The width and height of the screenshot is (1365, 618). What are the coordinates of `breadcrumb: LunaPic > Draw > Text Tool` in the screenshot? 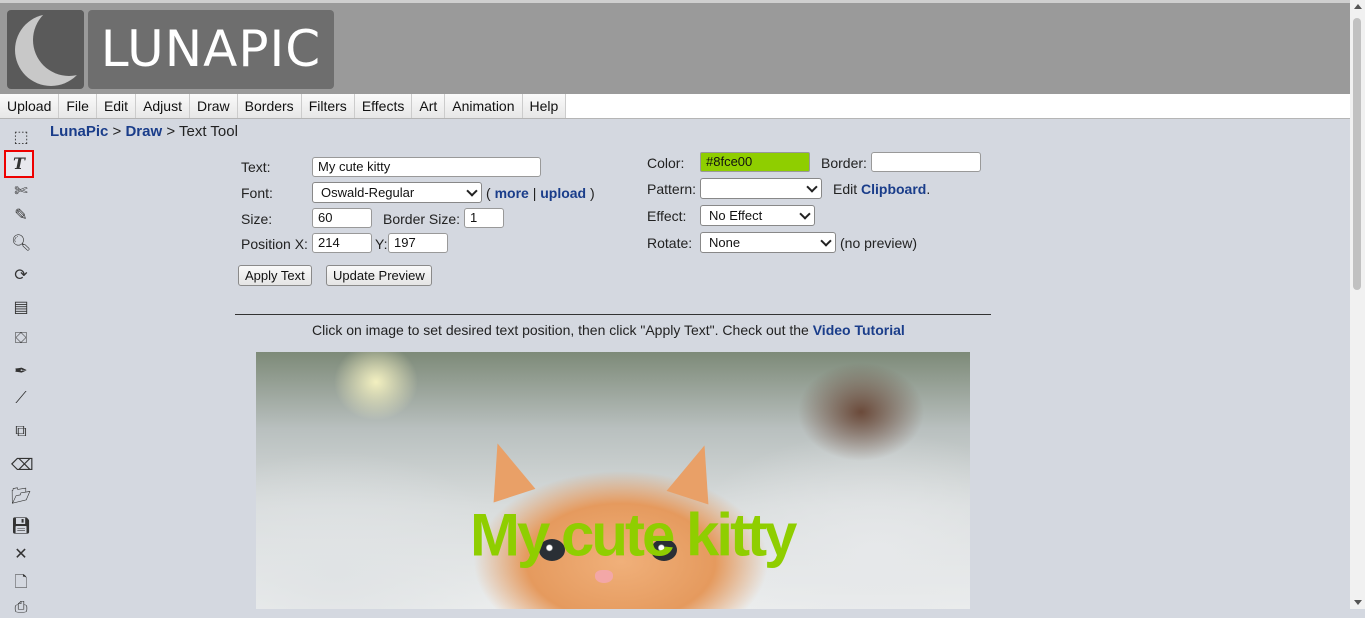 It's located at (144, 131).